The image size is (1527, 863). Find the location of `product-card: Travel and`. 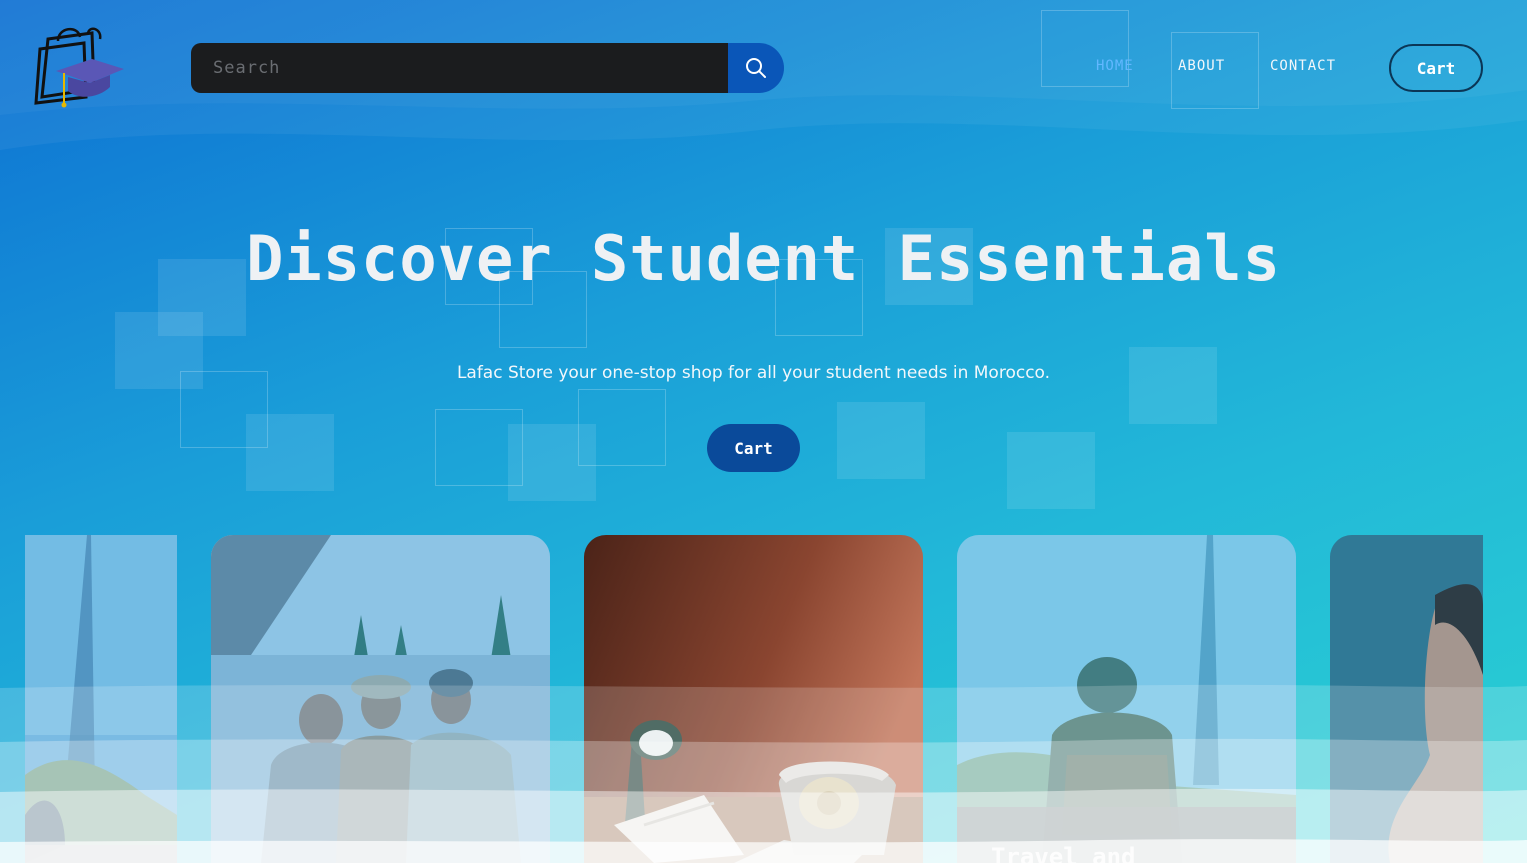

product-card: Travel and is located at coordinates (1126, 699).